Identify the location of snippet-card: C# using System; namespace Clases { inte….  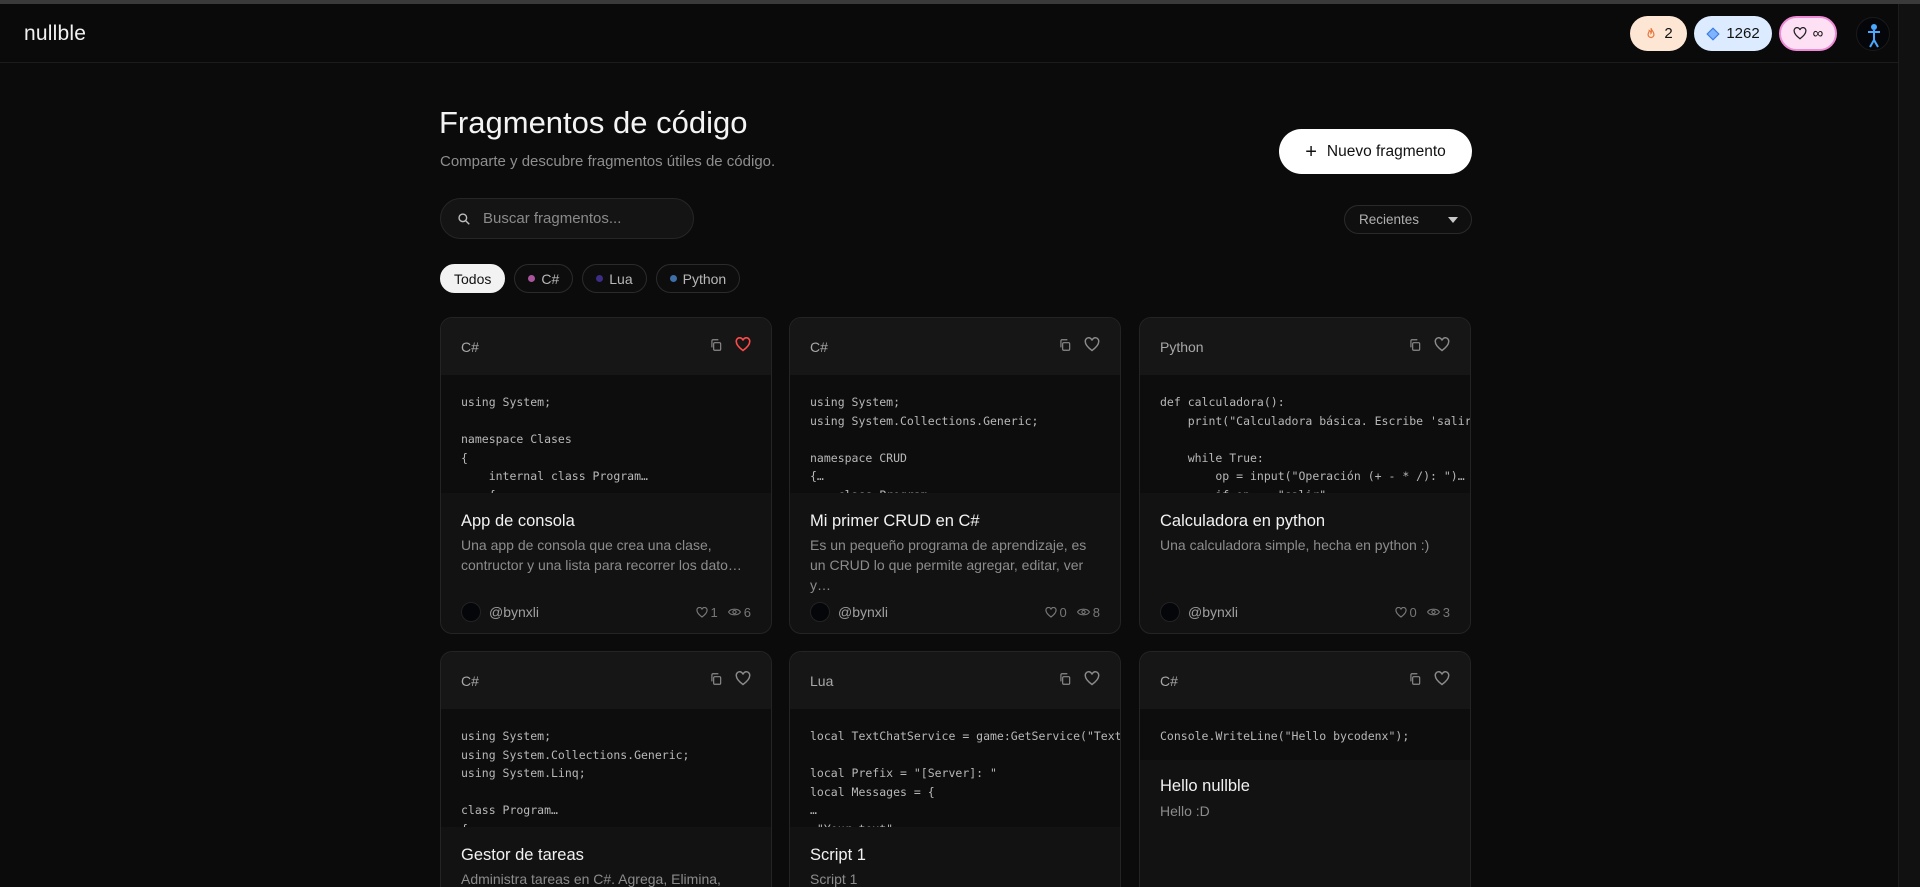
(606, 475).